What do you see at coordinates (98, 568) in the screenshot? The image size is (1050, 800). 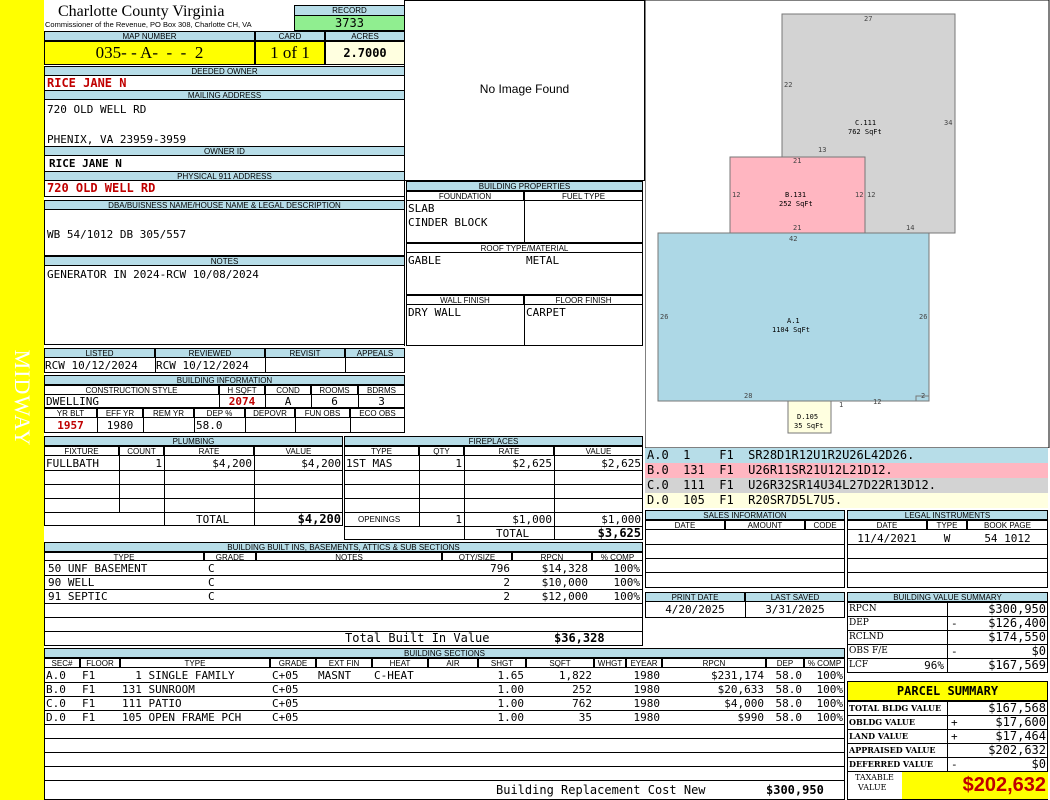 I see `builtin-cell: 50 UNF BASEMENT` at bounding box center [98, 568].